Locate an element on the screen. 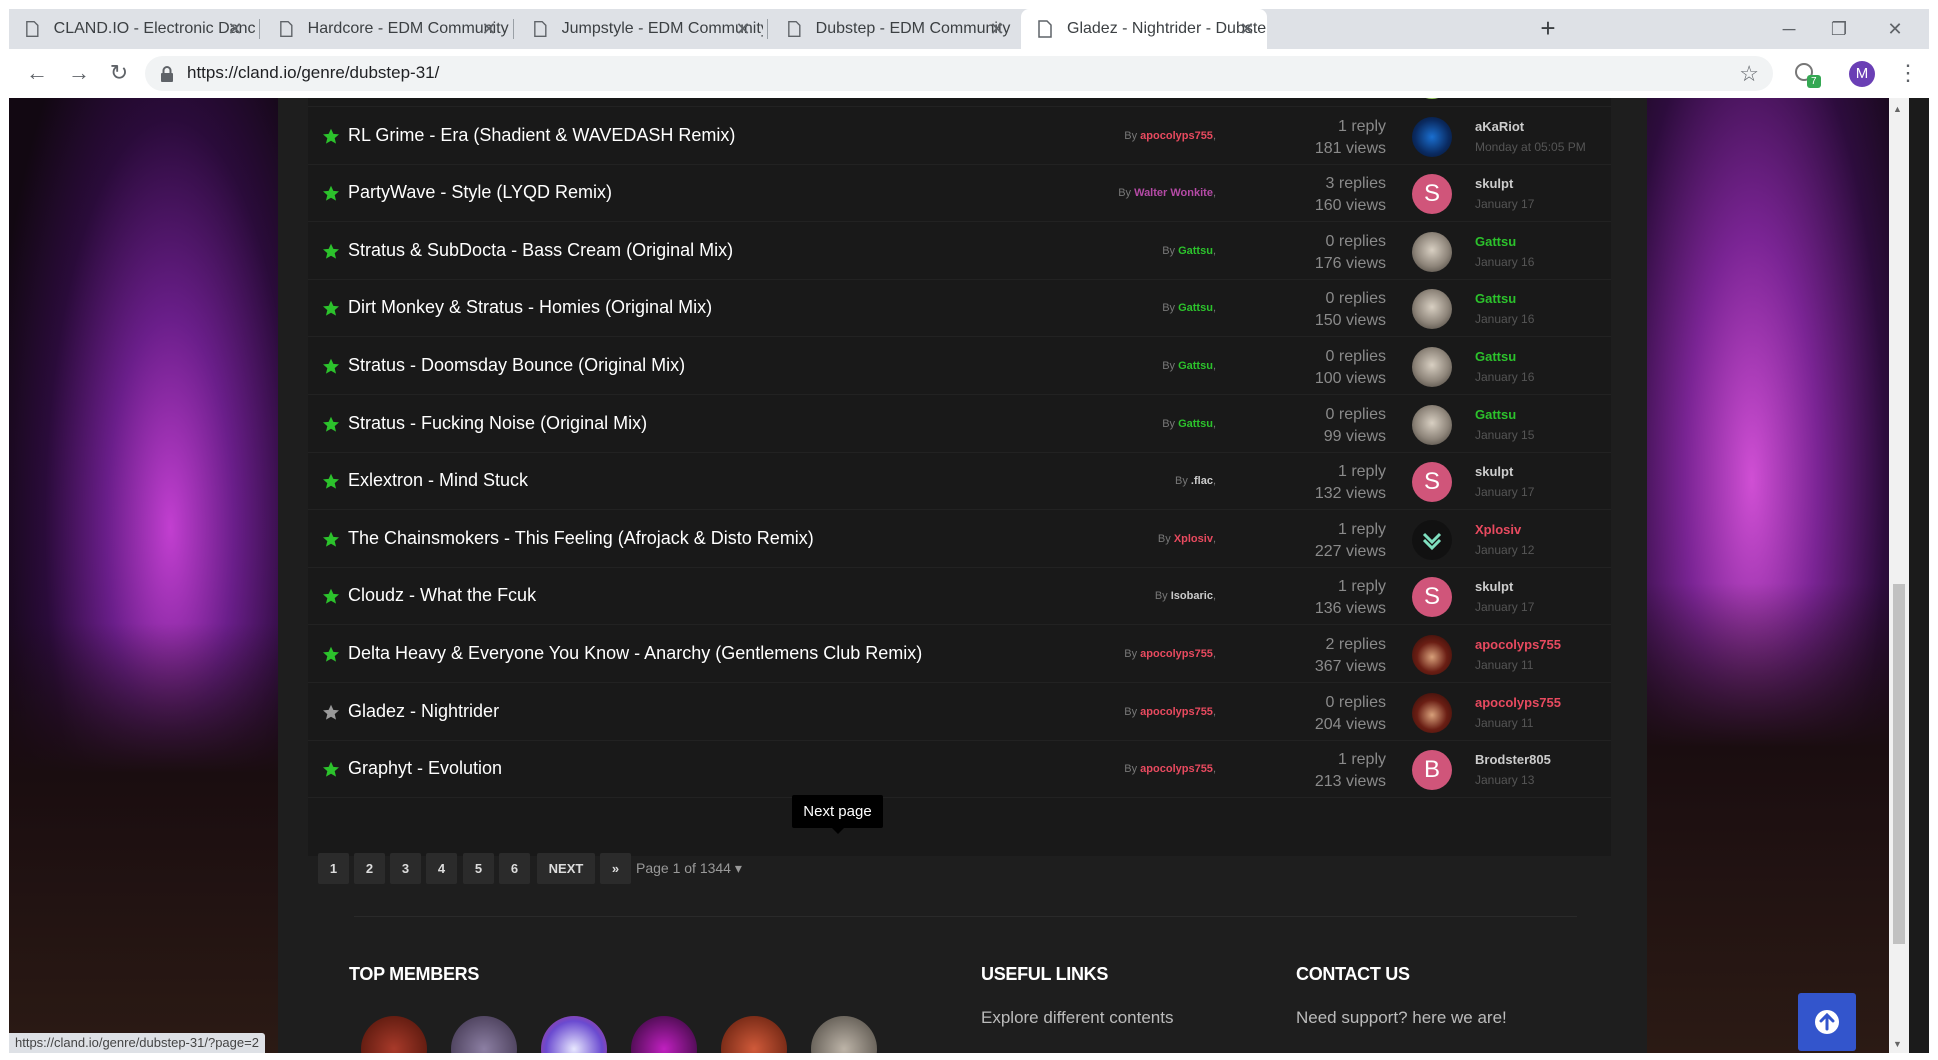 This screenshot has width=1938, height=1060. scroll-down-arrow-icon: ▼ is located at coordinates (1897, 1044).